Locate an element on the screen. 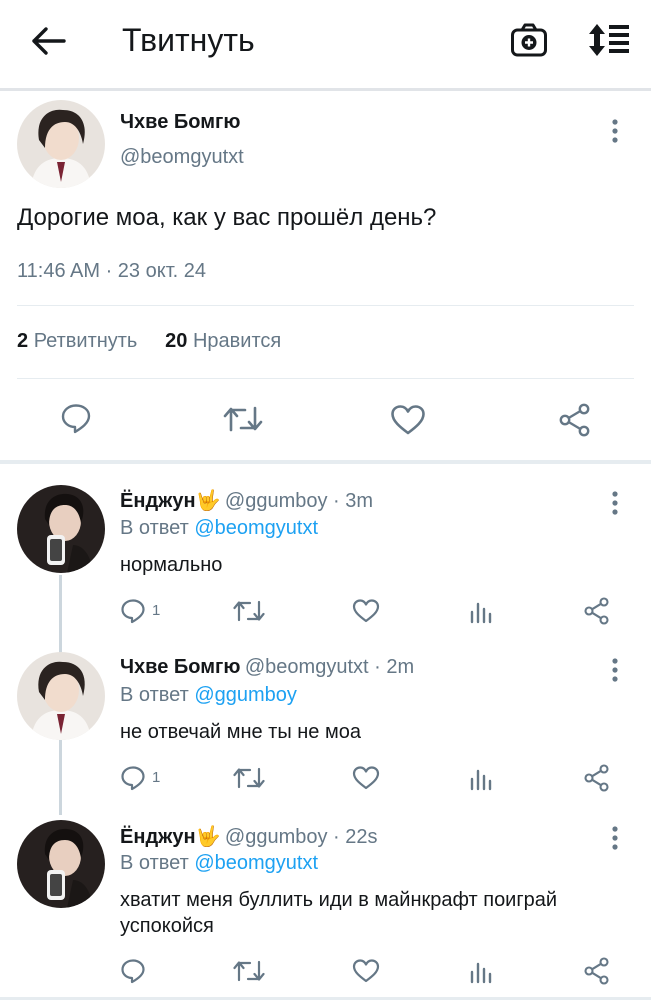 The image size is (651, 1000). arrow-left-icon is located at coordinates (49, 41).